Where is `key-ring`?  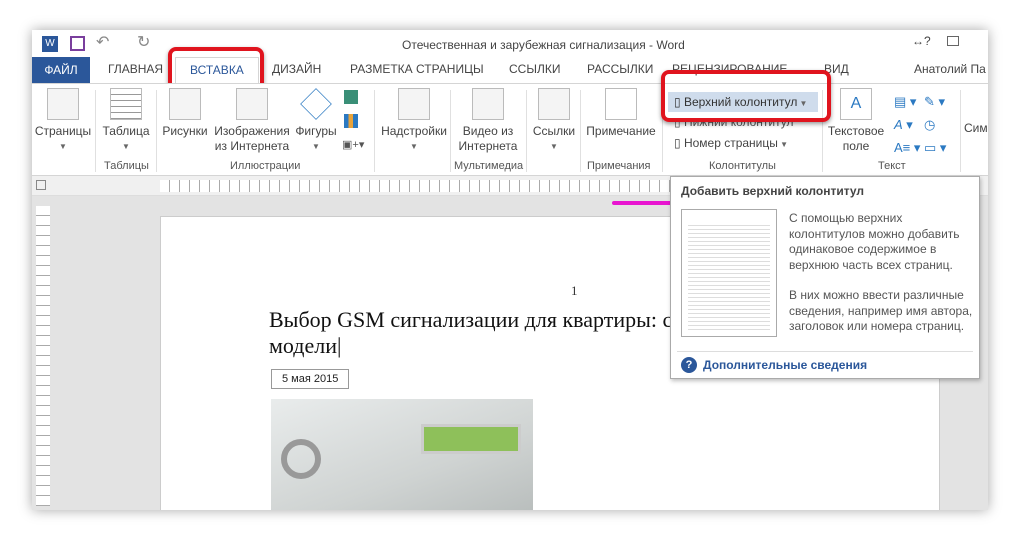 key-ring is located at coordinates (301, 459).